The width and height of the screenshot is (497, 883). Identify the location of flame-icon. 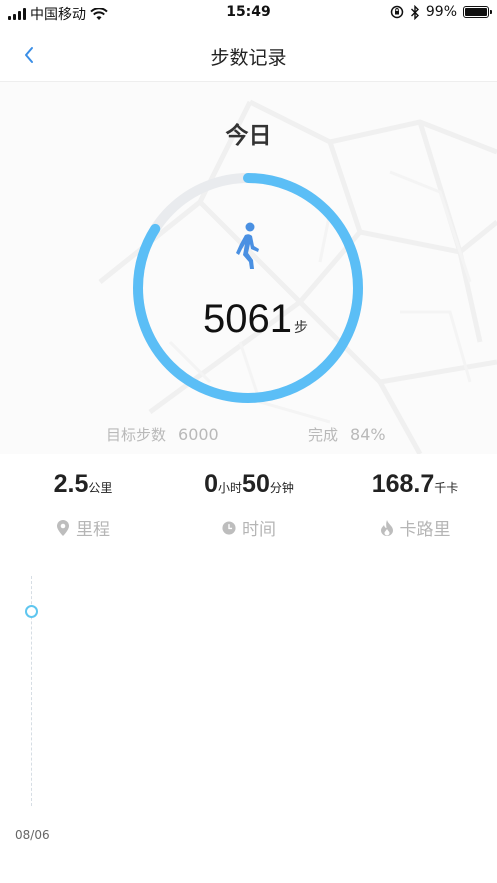
(386, 527).